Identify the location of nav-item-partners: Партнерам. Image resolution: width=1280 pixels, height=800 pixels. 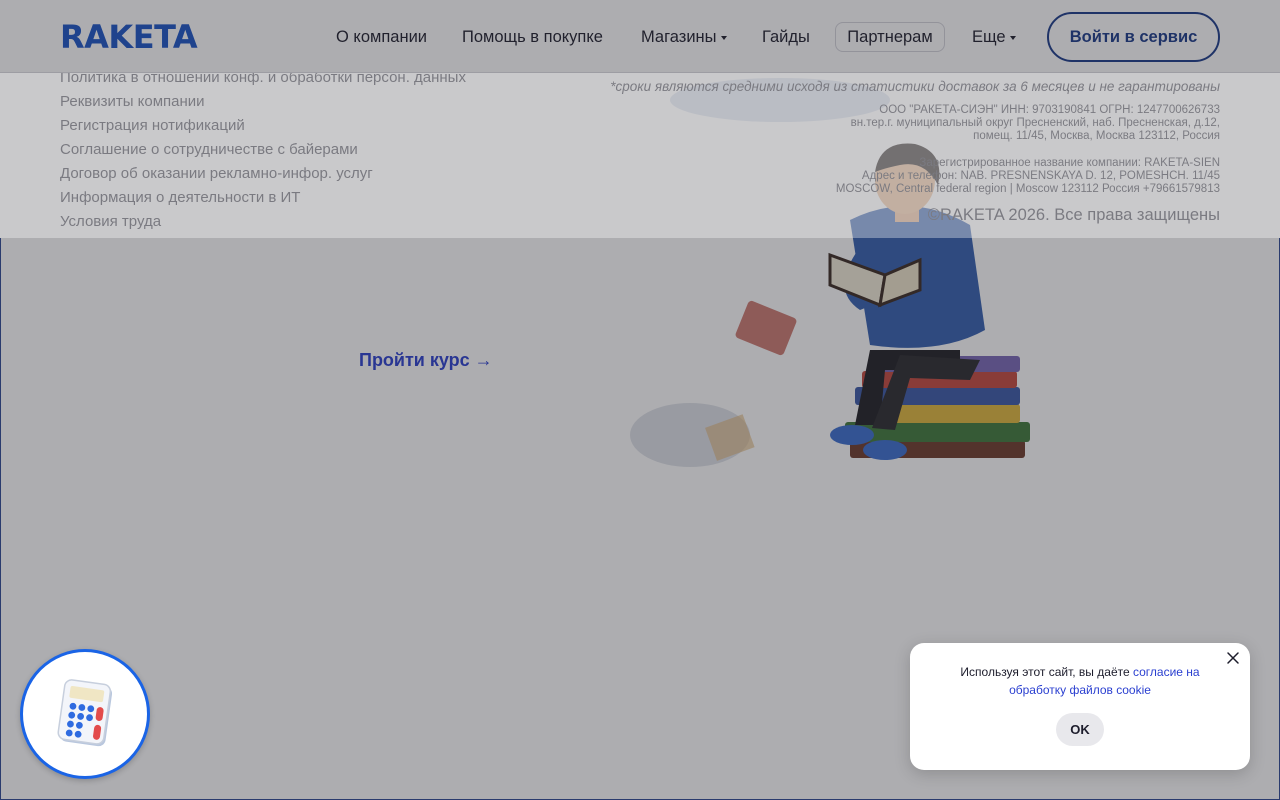
(890, 37).